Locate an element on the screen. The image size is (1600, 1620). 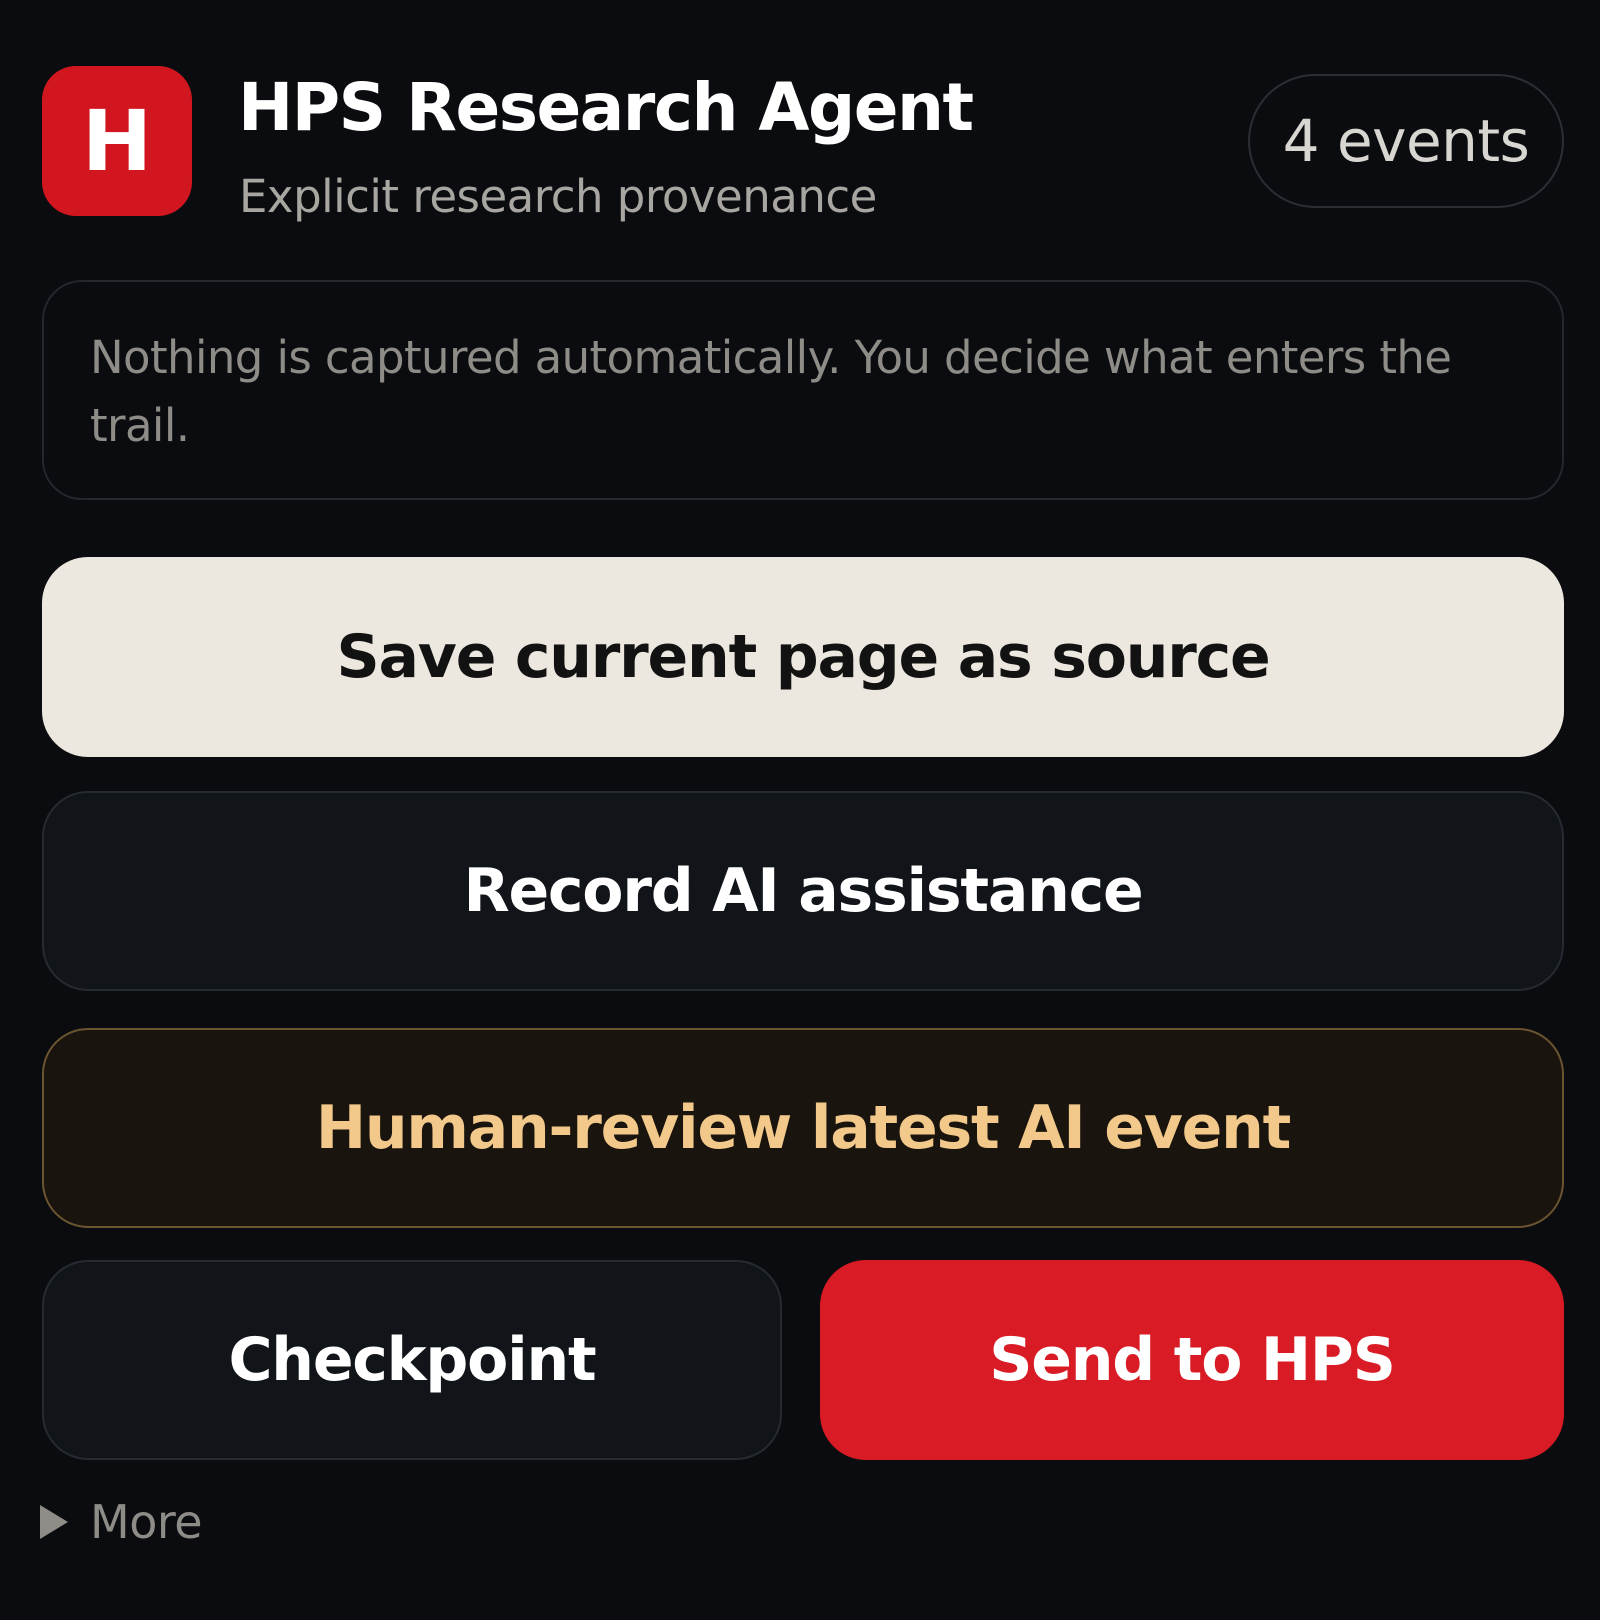
record-ai-assistance-button: Record AI assistance is located at coordinates (803, 891).